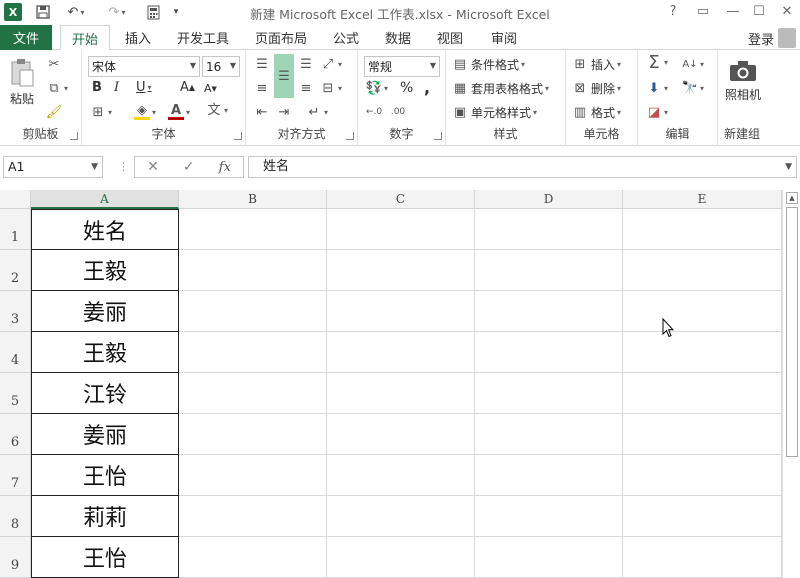  Describe the element at coordinates (787, 38) in the screenshot. I see `avatar` at that location.